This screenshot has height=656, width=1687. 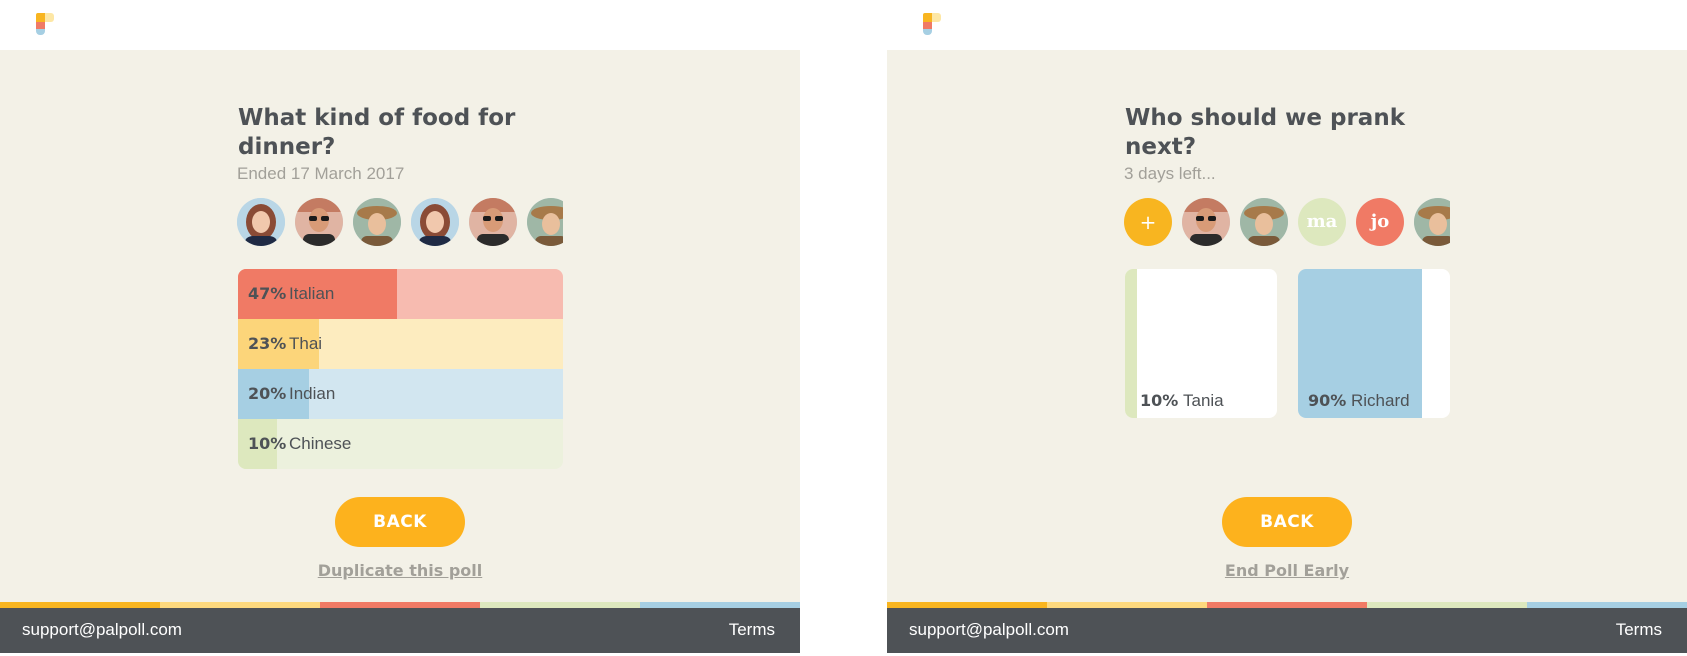 What do you see at coordinates (1203, 400) in the screenshot?
I see `result-label: Tania` at bounding box center [1203, 400].